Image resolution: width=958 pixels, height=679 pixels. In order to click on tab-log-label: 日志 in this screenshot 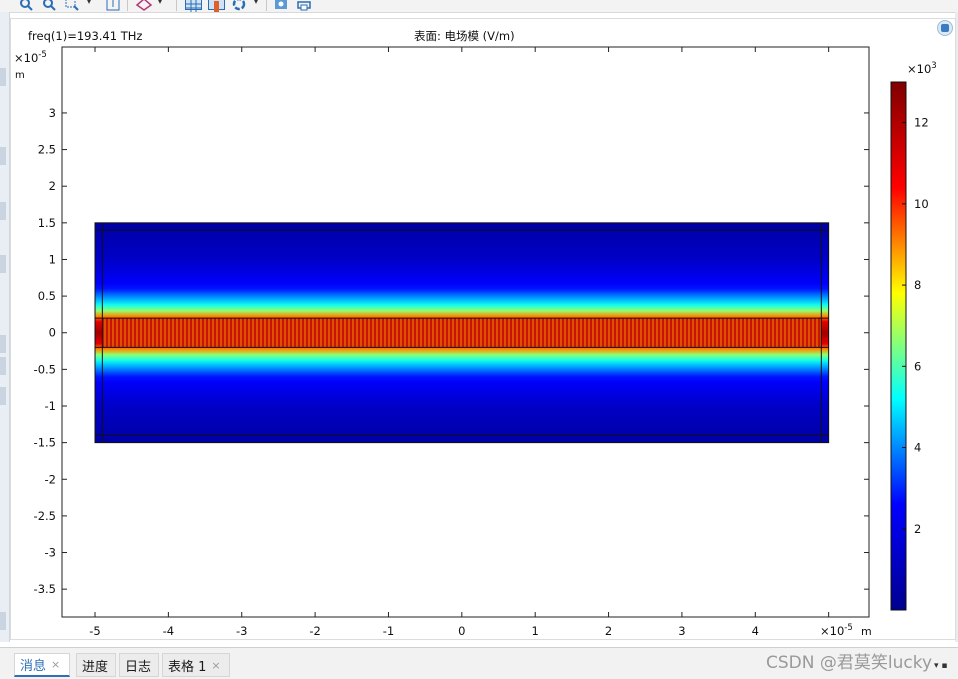, I will do `click(138, 667)`.